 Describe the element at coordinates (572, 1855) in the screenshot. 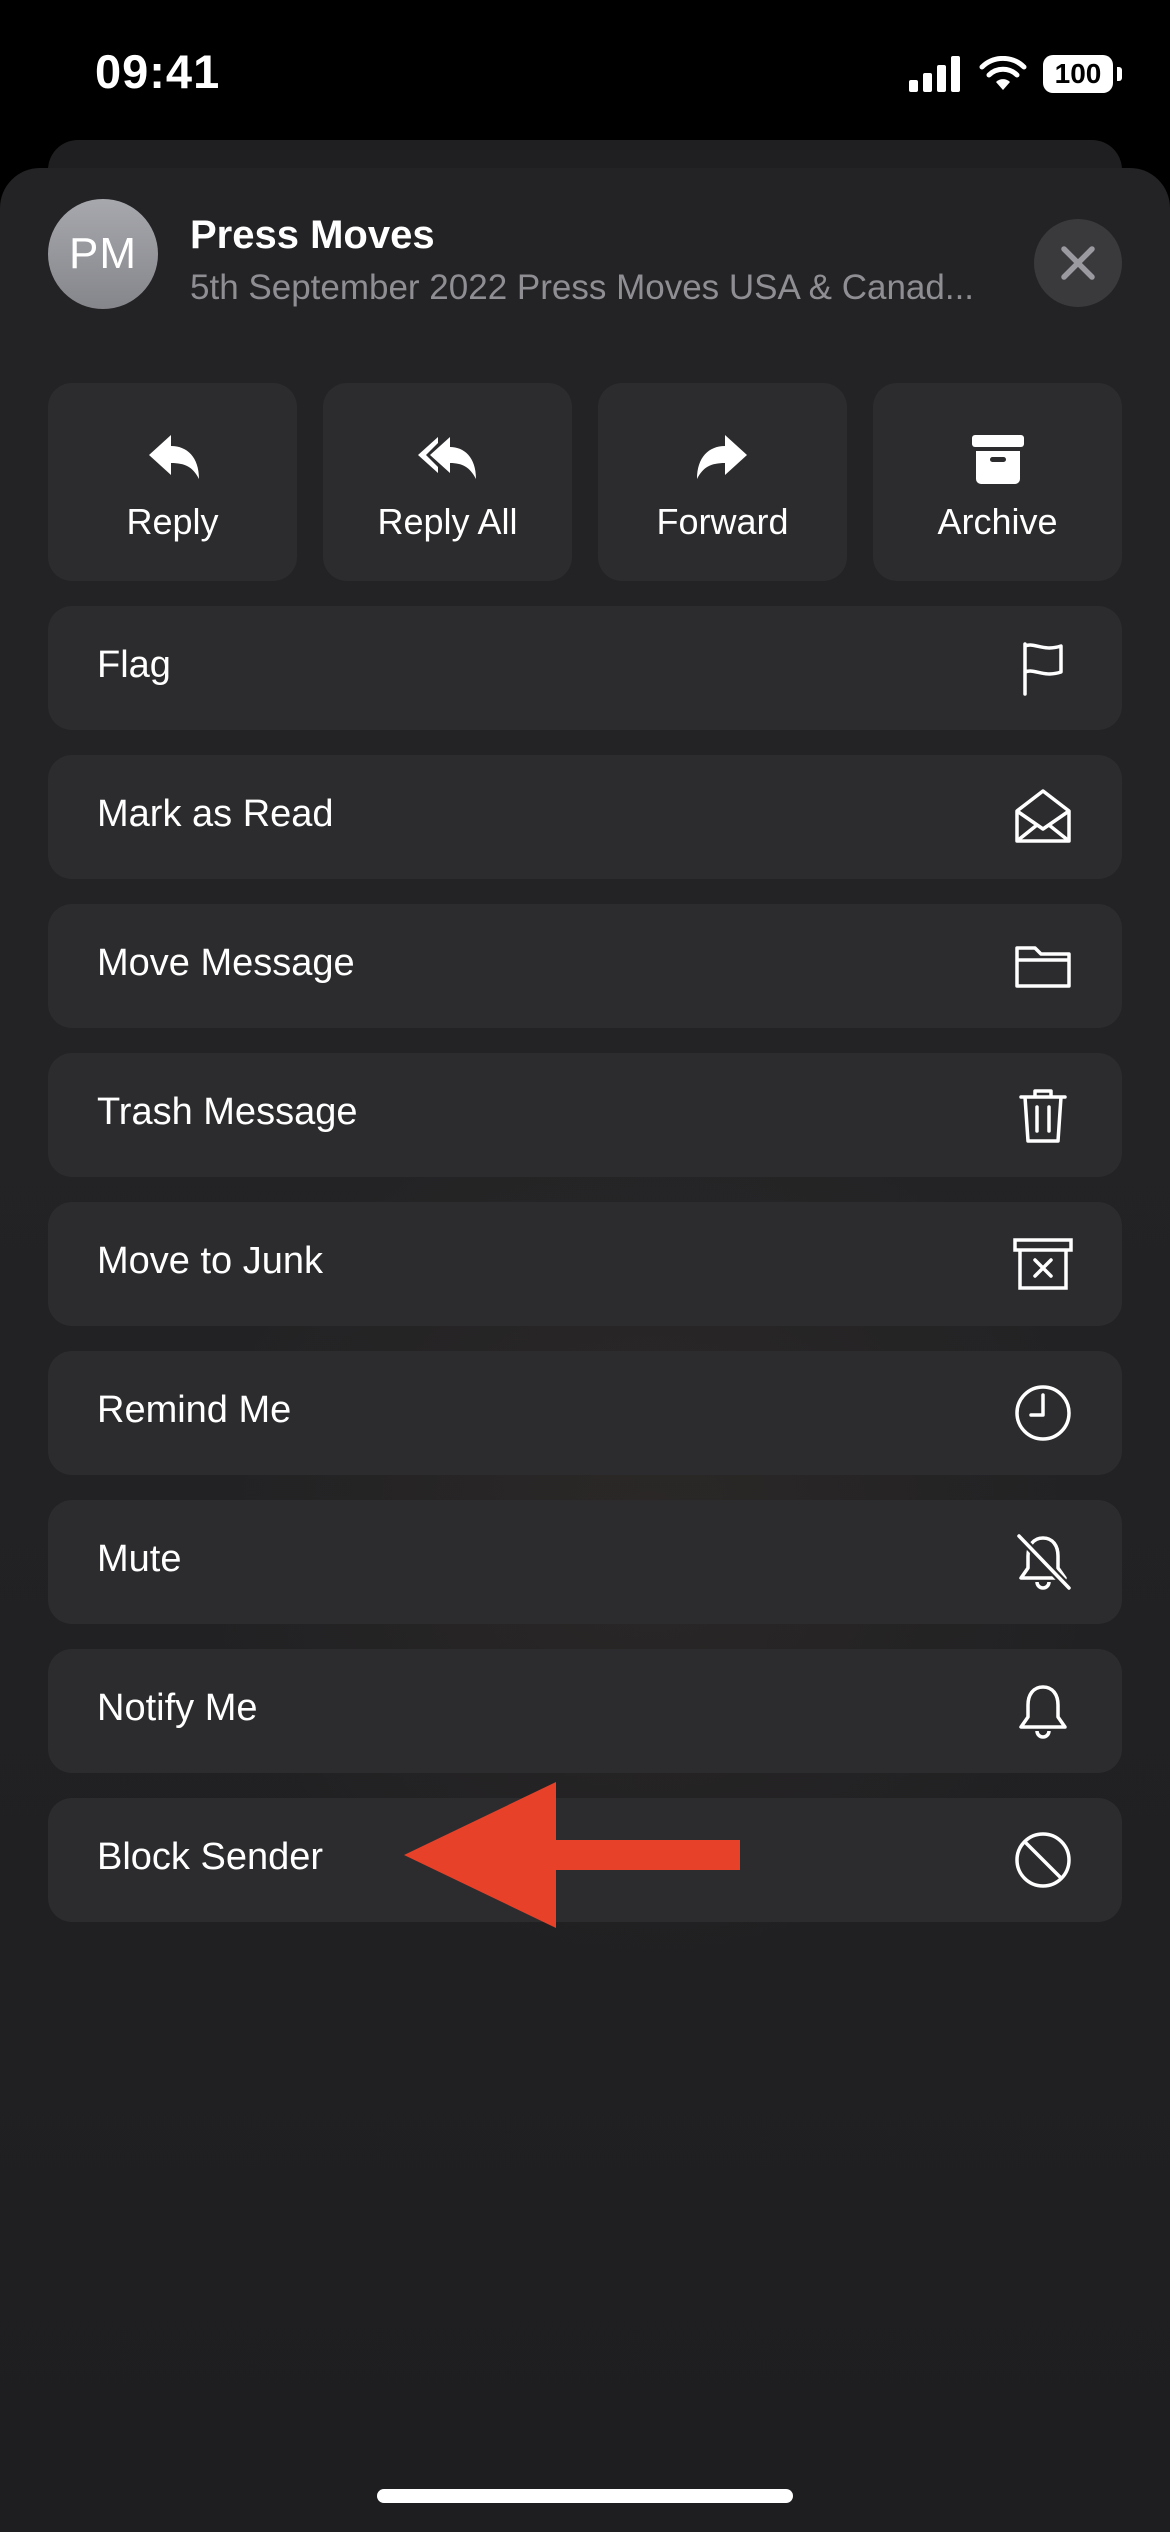

I see `annotation-arrow-icon` at that location.